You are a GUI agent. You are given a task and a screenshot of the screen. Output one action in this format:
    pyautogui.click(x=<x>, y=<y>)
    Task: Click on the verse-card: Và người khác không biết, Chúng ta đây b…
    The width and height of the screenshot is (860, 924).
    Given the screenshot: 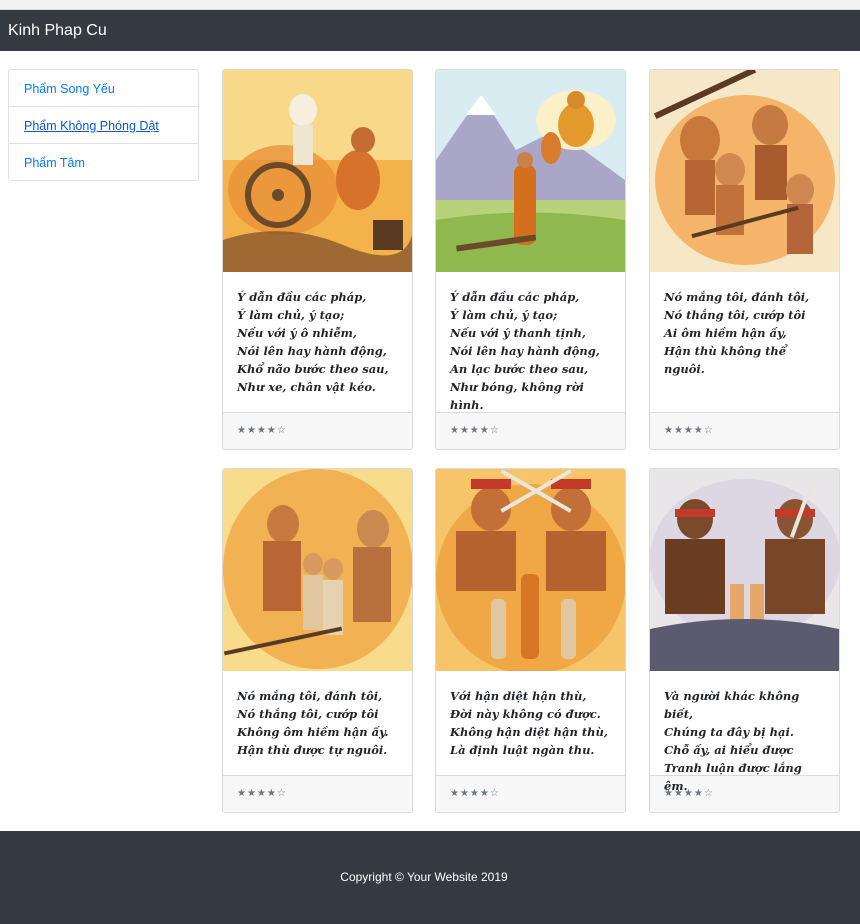 What is the action you would take?
    pyautogui.click(x=744, y=640)
    